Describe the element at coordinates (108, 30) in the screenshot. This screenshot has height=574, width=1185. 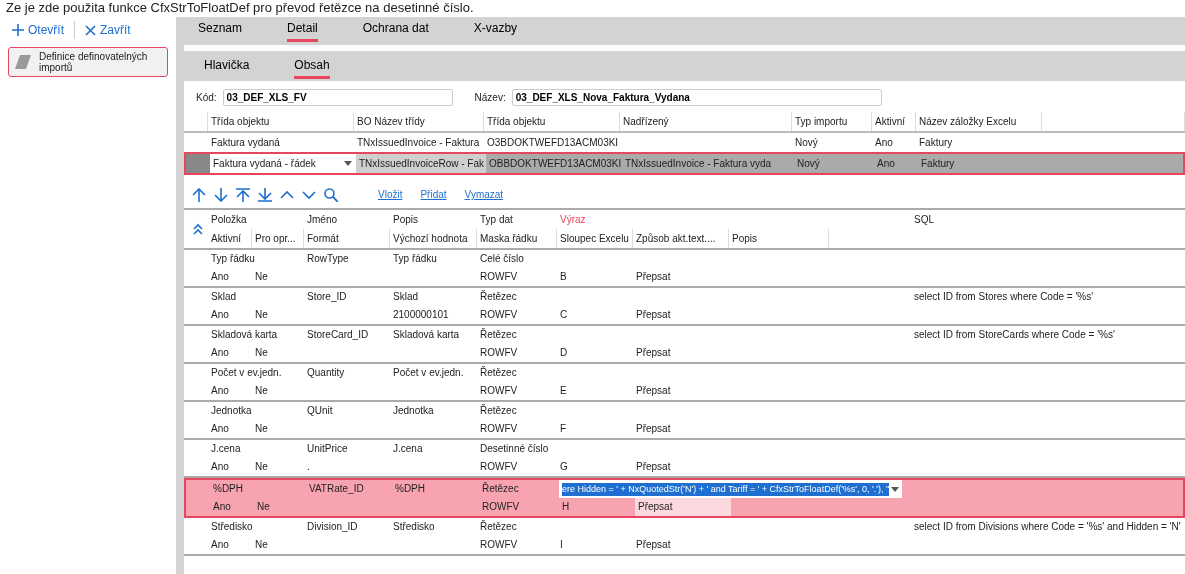
I see `close-button: Zavřít` at that location.